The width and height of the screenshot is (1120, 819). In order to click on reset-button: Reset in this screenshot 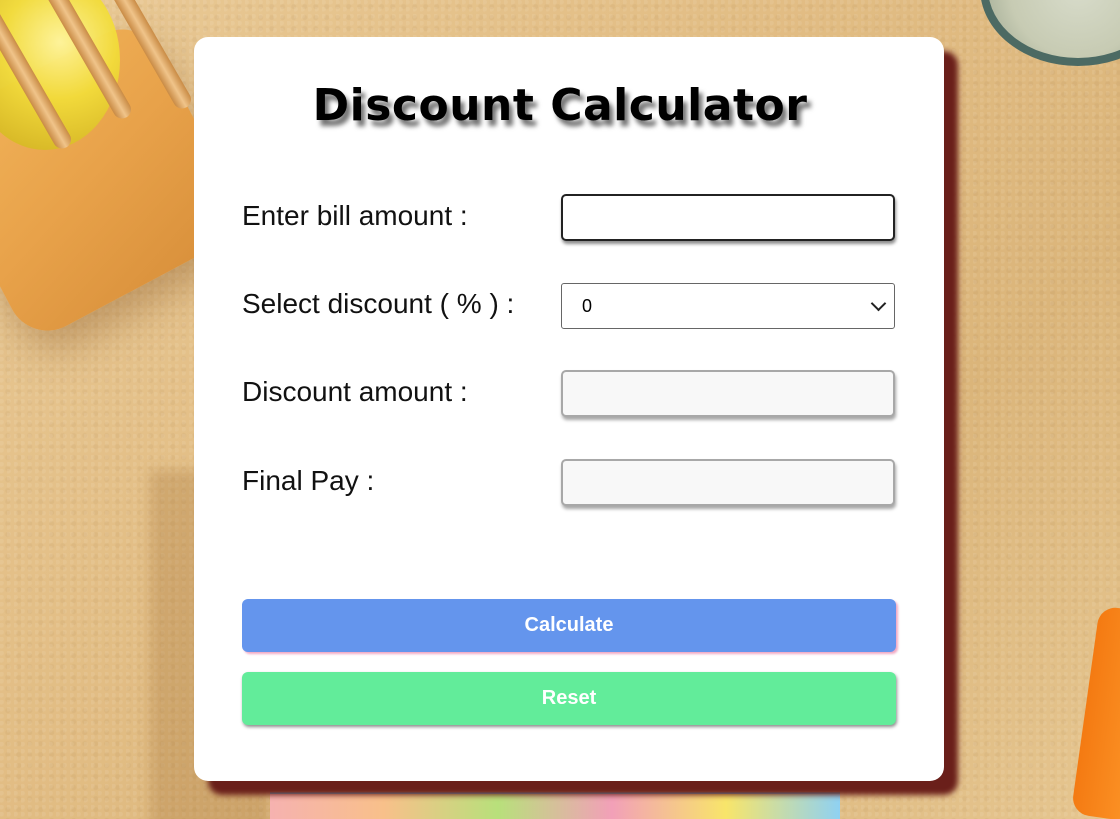, I will do `click(569, 698)`.